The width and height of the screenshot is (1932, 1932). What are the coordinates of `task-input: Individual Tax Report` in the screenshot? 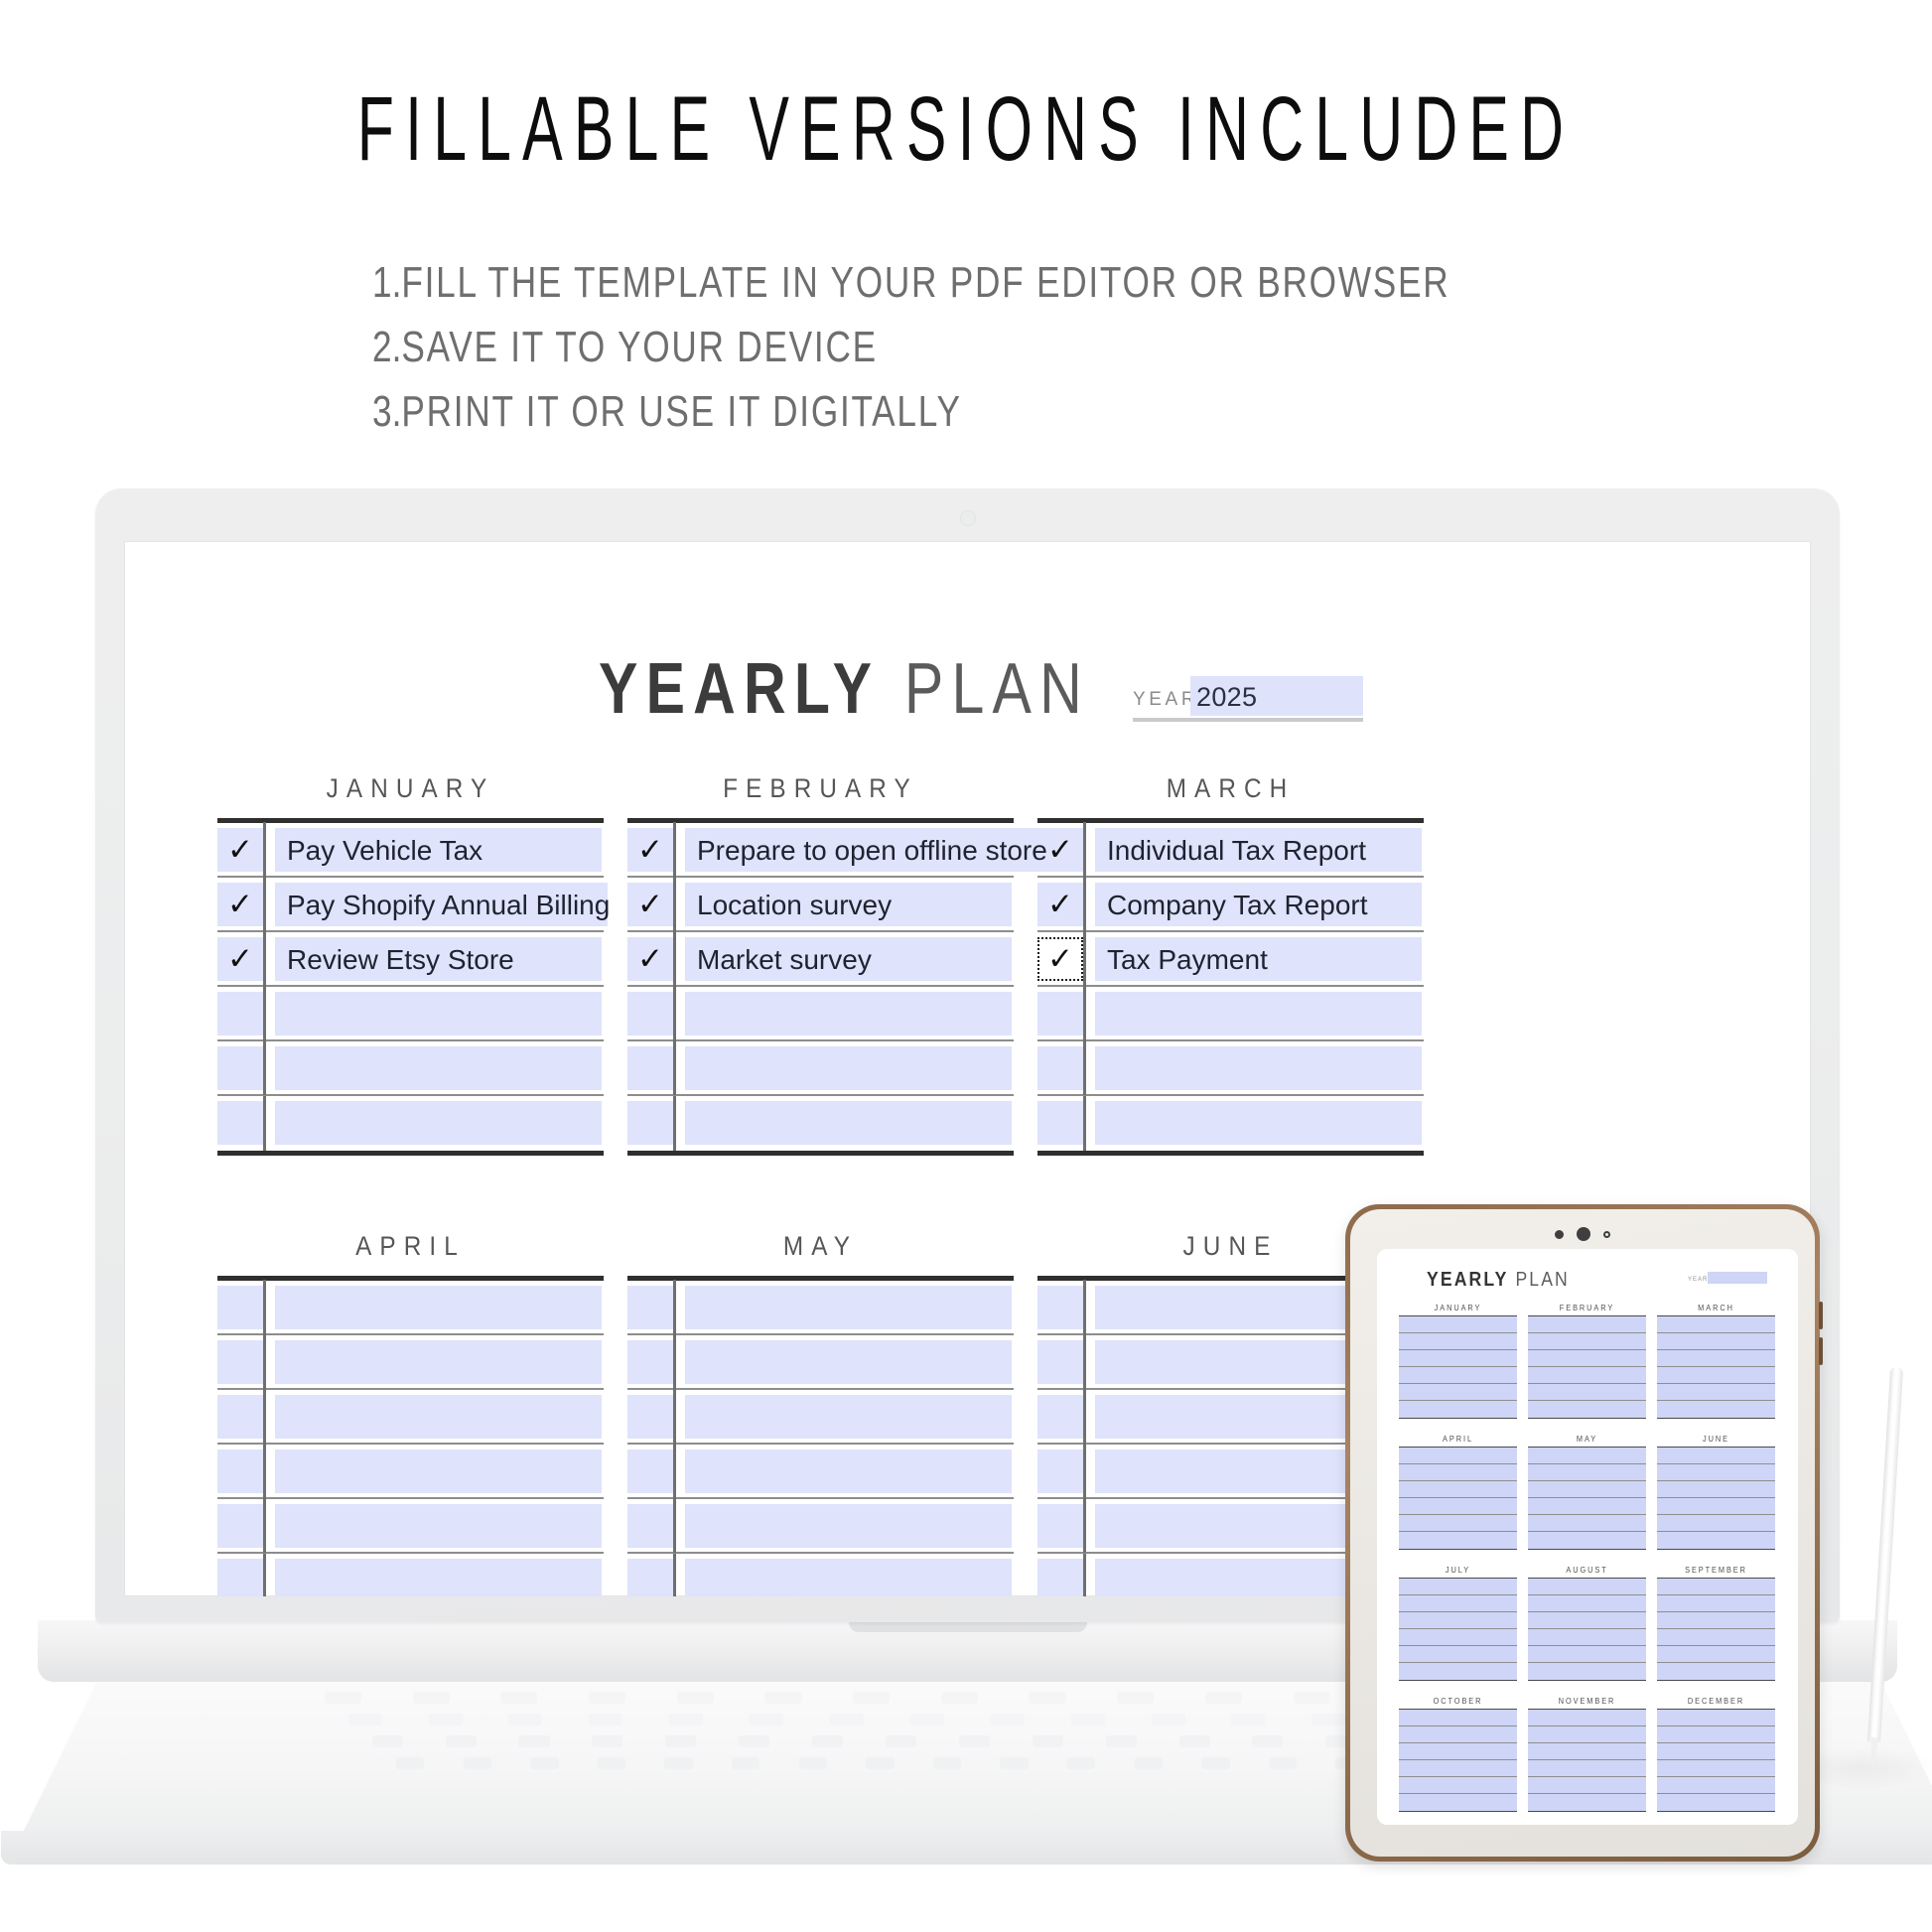 It's located at (1255, 849).